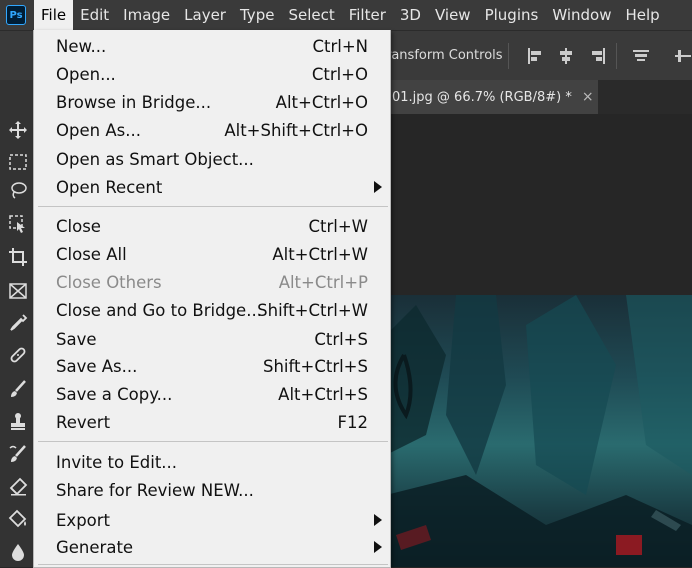 The width and height of the screenshot is (692, 568). Describe the element at coordinates (205, 15) in the screenshot. I see `menu-layer: Layer` at that location.